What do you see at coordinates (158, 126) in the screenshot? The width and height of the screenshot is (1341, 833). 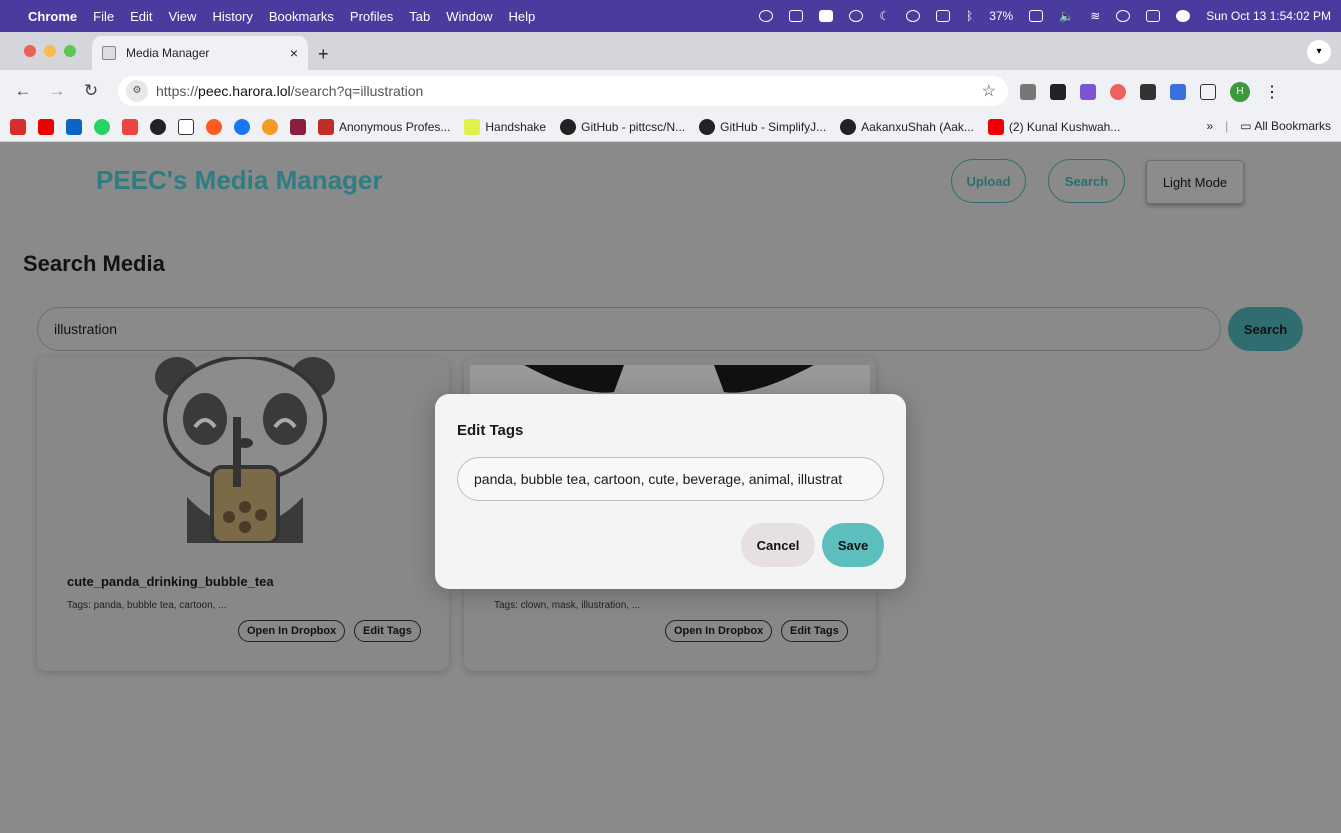 I see `bookmark-github-icon` at bounding box center [158, 126].